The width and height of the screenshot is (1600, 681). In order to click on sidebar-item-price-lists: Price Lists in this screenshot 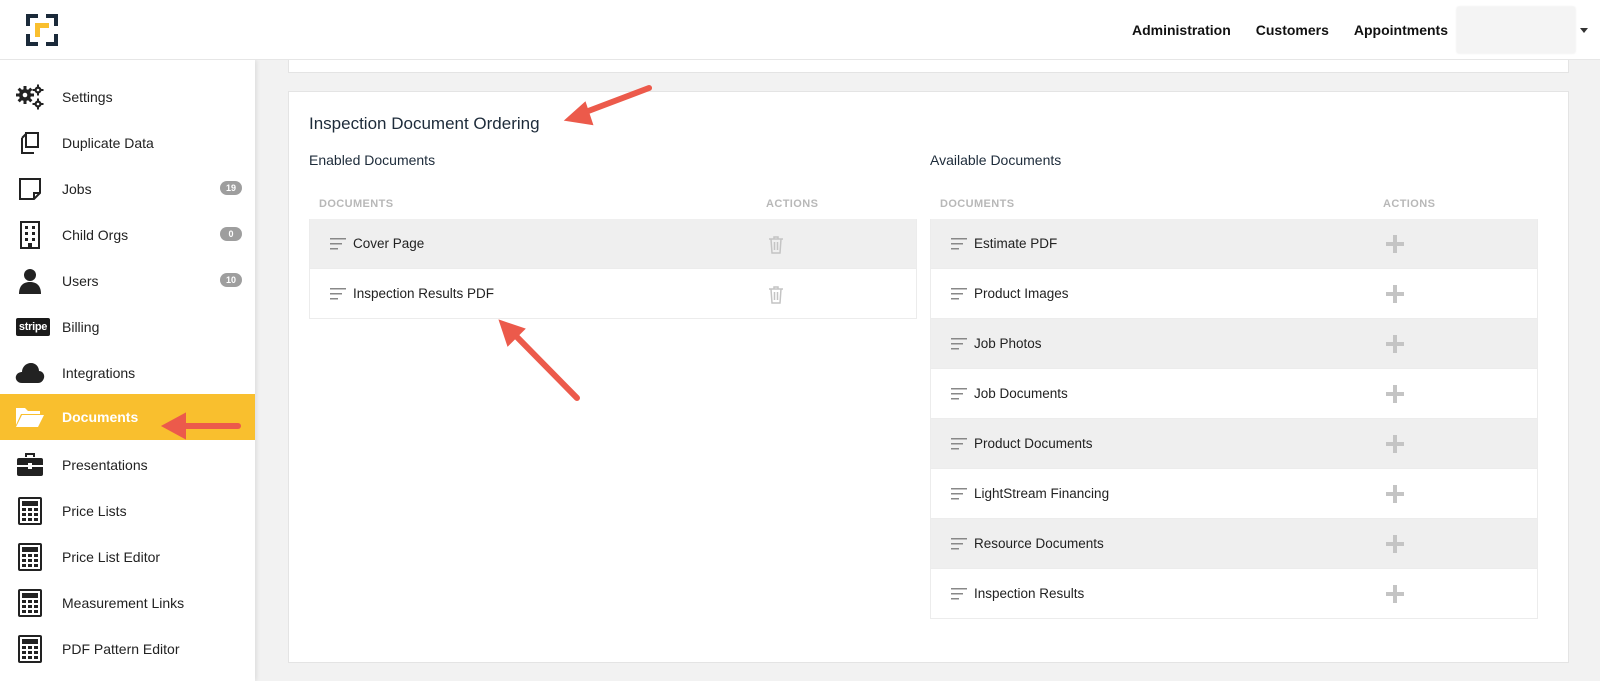, I will do `click(127, 511)`.